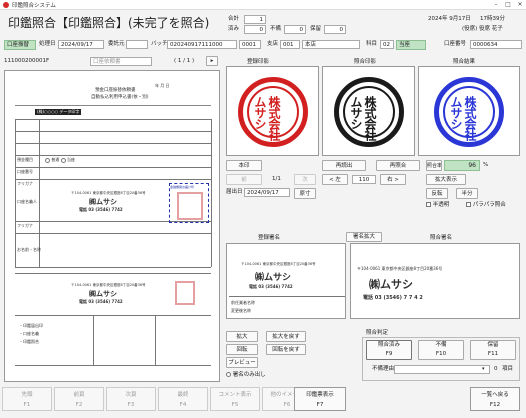 The height and width of the screenshot is (418, 526). What do you see at coordinates (183, 399) in the screenshot?
I see `fkey-last: 最終 F4` at bounding box center [183, 399].